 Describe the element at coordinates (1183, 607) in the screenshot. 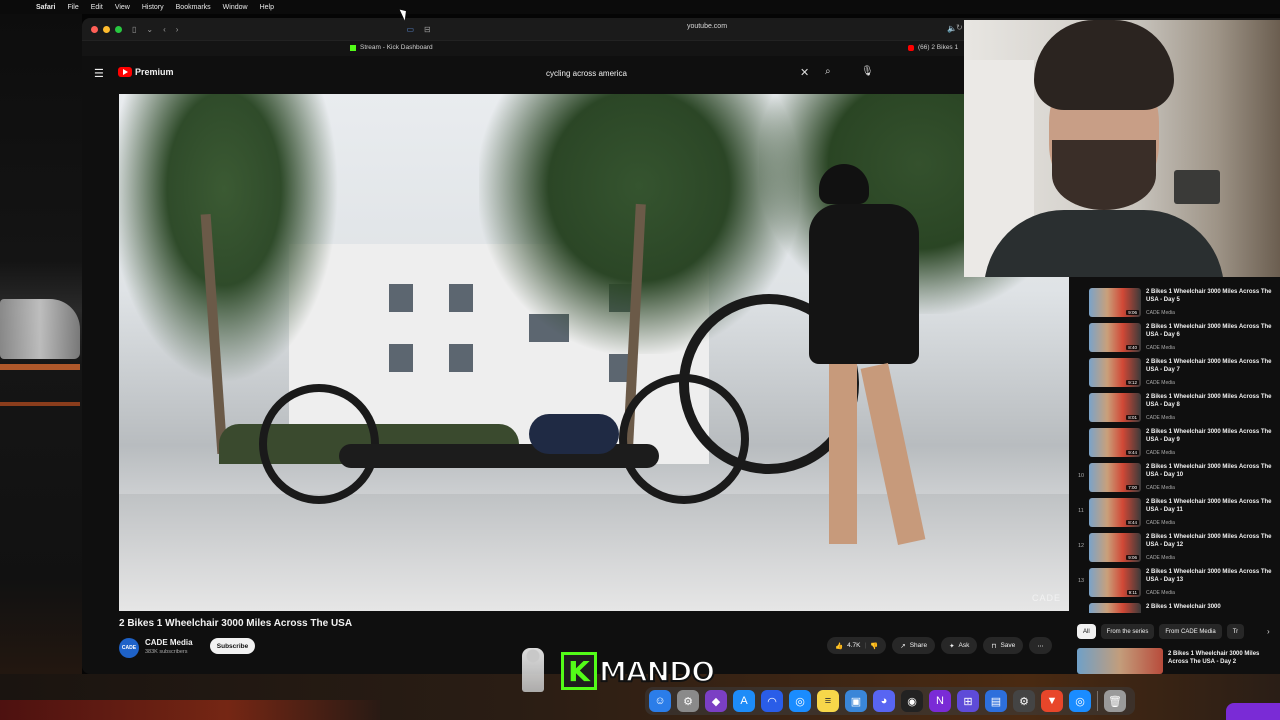

I see `playlist-item-title: 2 Bikes 1 Wheelchair 3000` at that location.